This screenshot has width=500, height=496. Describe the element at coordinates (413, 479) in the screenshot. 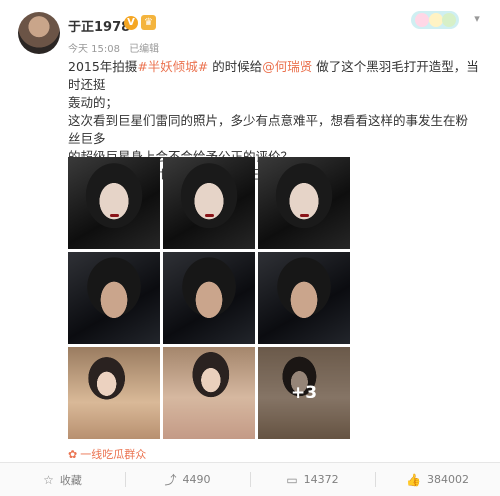

I see `thumbs-up-icon: 👍` at that location.